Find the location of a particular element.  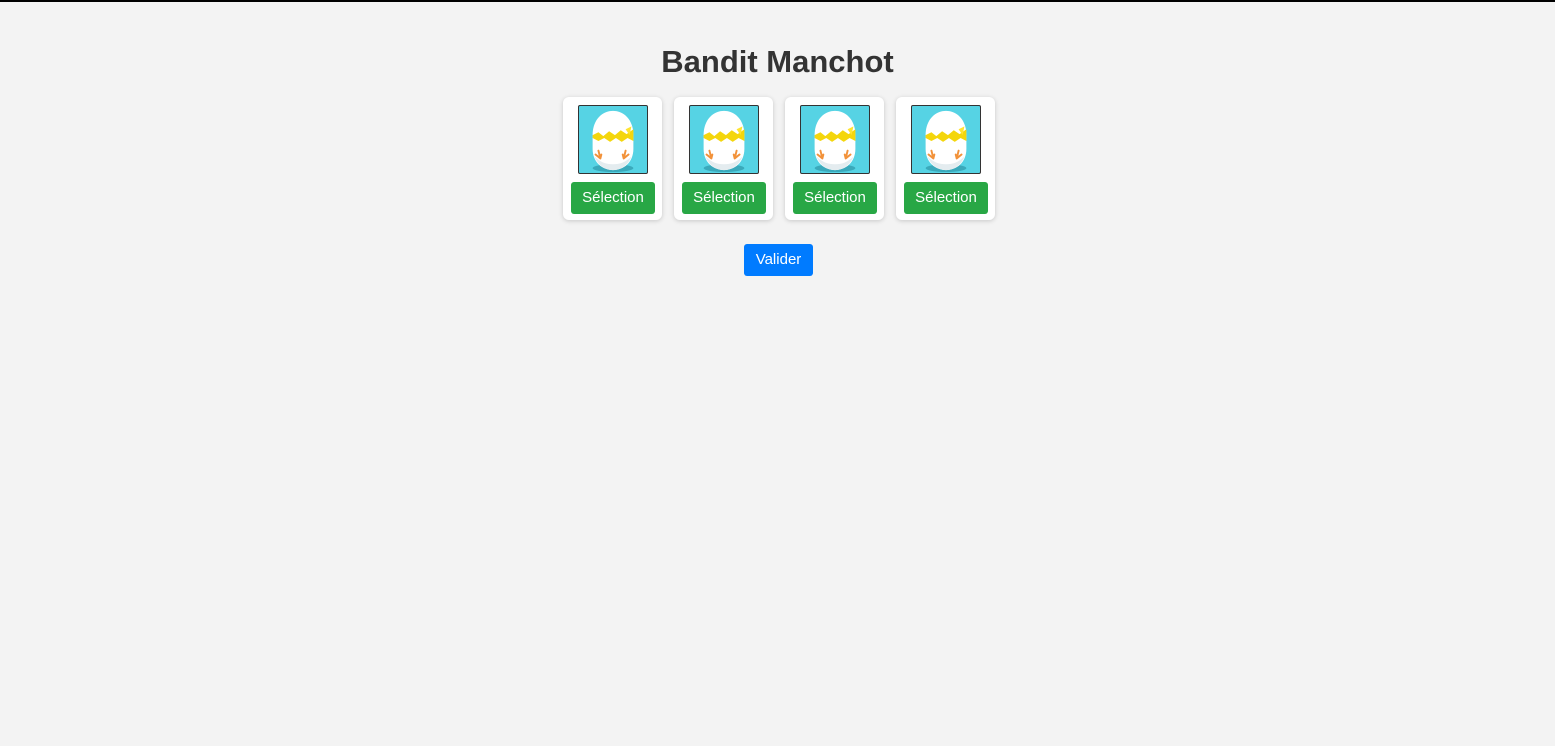

select-button-1: Sélection is located at coordinates (613, 198).